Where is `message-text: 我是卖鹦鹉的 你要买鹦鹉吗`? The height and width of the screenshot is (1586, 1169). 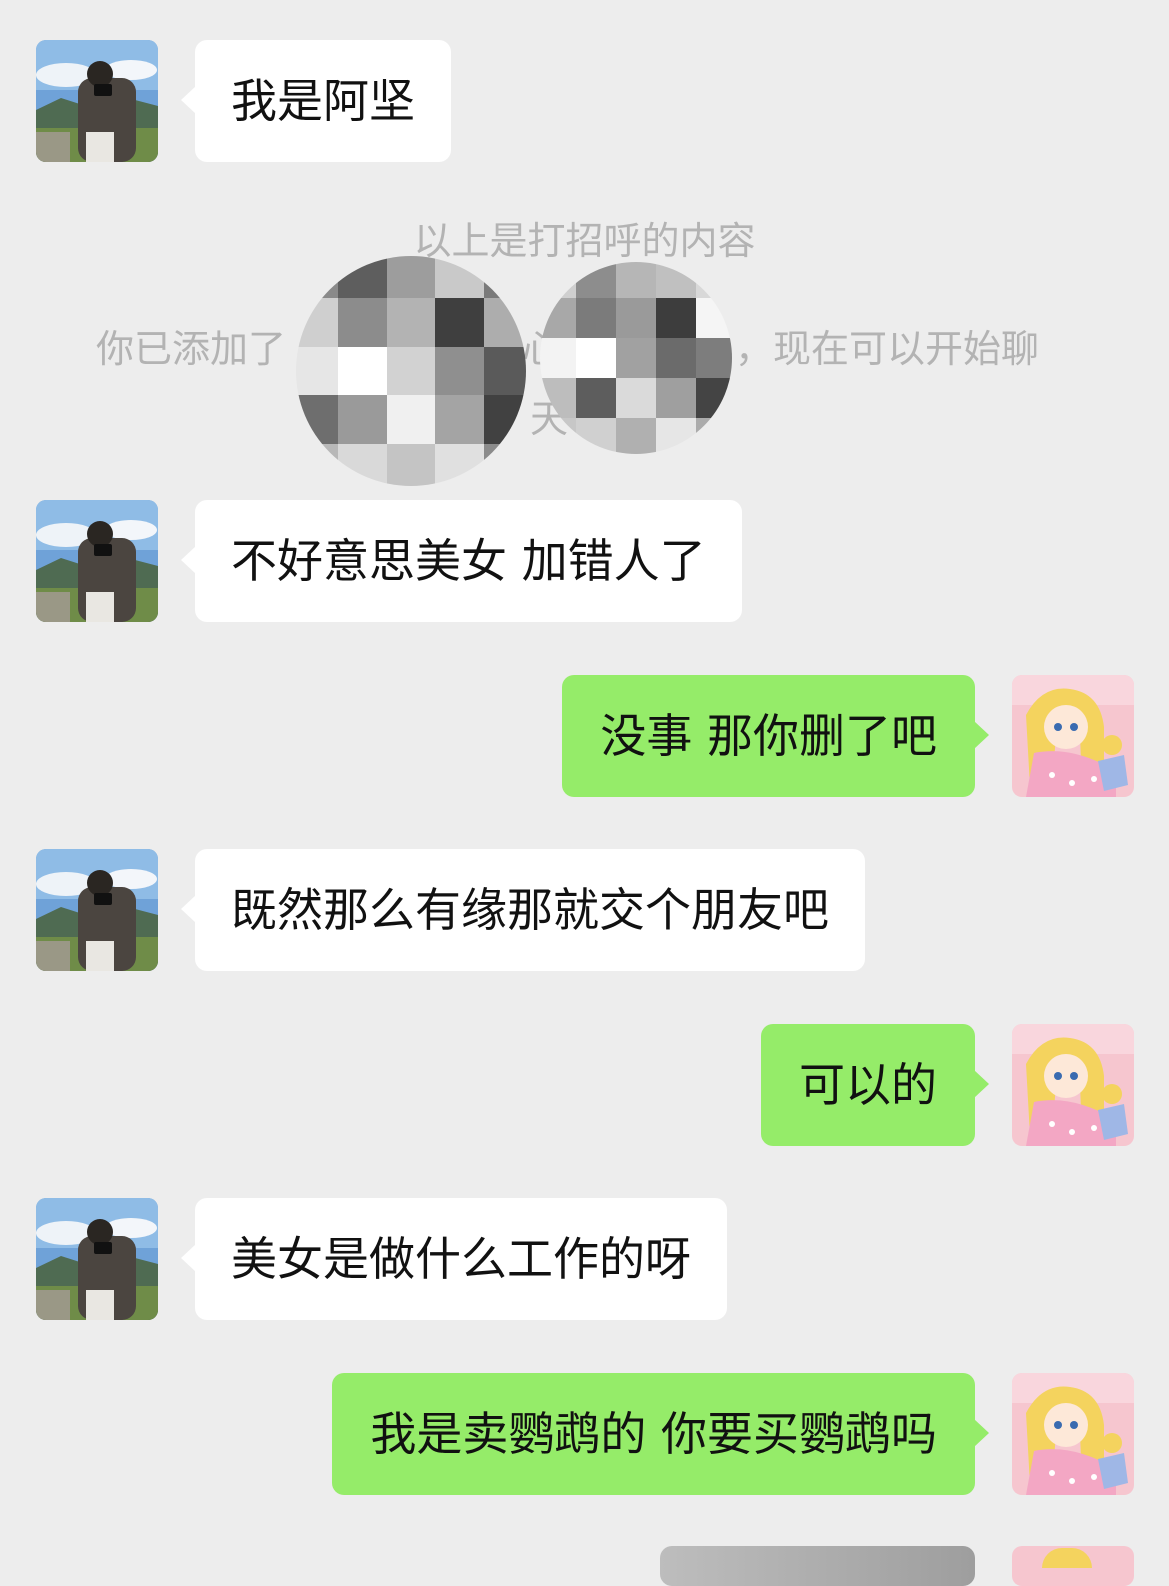
message-text: 我是卖鹦鹉的 你要买鹦鹉吗 is located at coordinates (653, 1434).